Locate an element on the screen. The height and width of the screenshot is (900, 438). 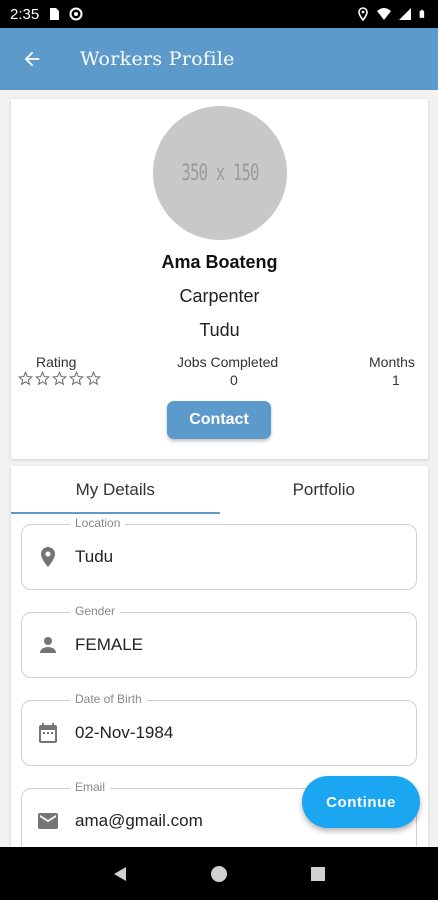
rating-label: Rating is located at coordinates (56, 362).